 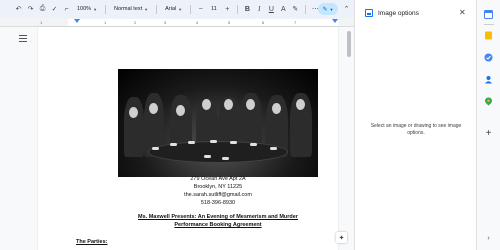 I want to click on address-line: 279 Ocean Ave Apt 2A, so click(x=218, y=179).